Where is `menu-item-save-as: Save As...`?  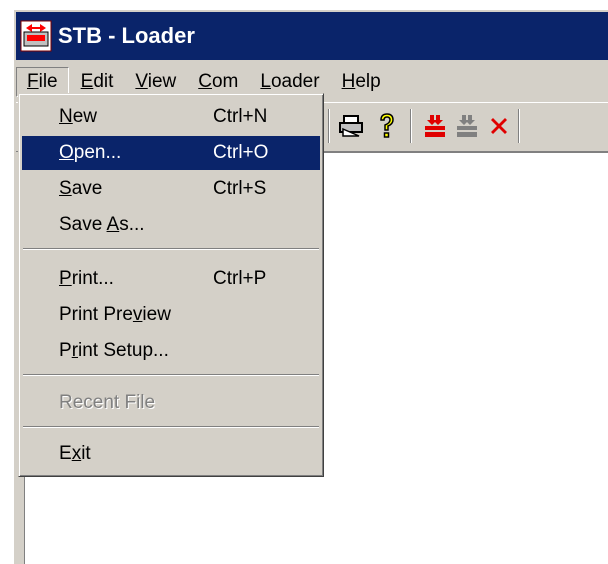 menu-item-save-as: Save As... is located at coordinates (171, 225).